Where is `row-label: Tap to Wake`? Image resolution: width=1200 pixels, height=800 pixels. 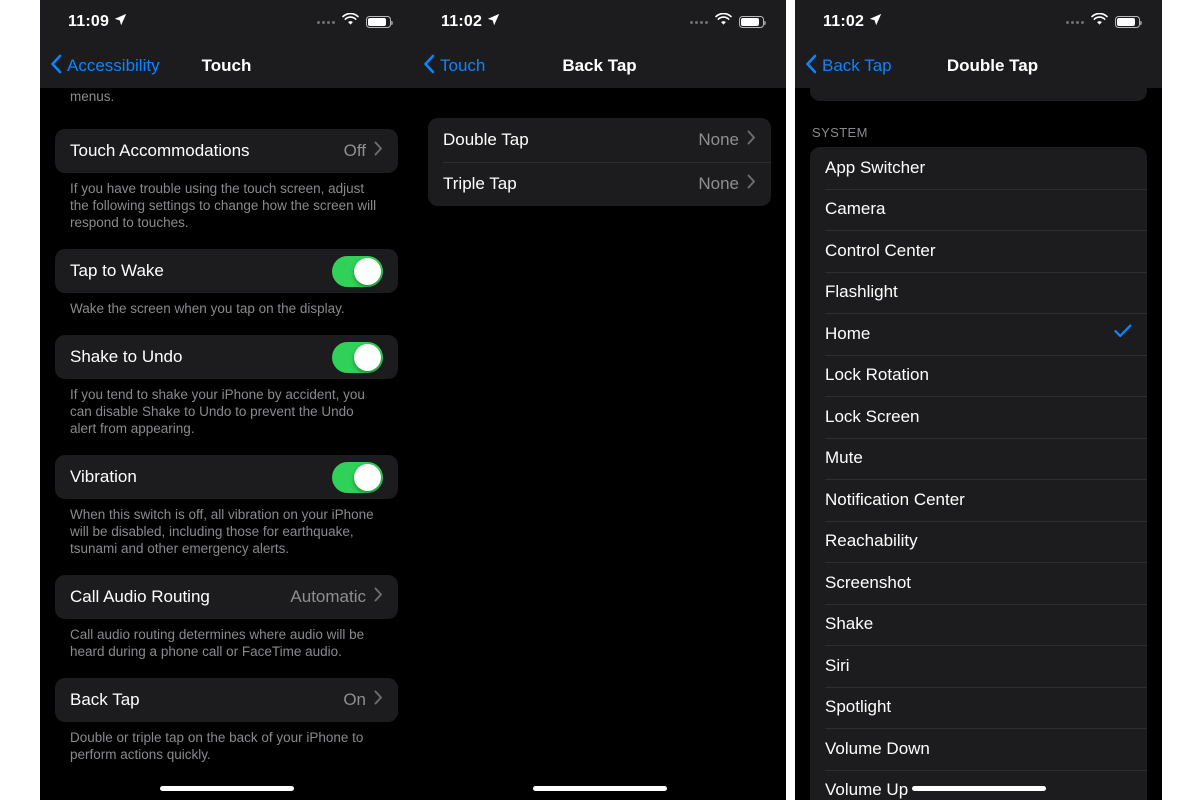
row-label: Tap to Wake is located at coordinates (117, 270).